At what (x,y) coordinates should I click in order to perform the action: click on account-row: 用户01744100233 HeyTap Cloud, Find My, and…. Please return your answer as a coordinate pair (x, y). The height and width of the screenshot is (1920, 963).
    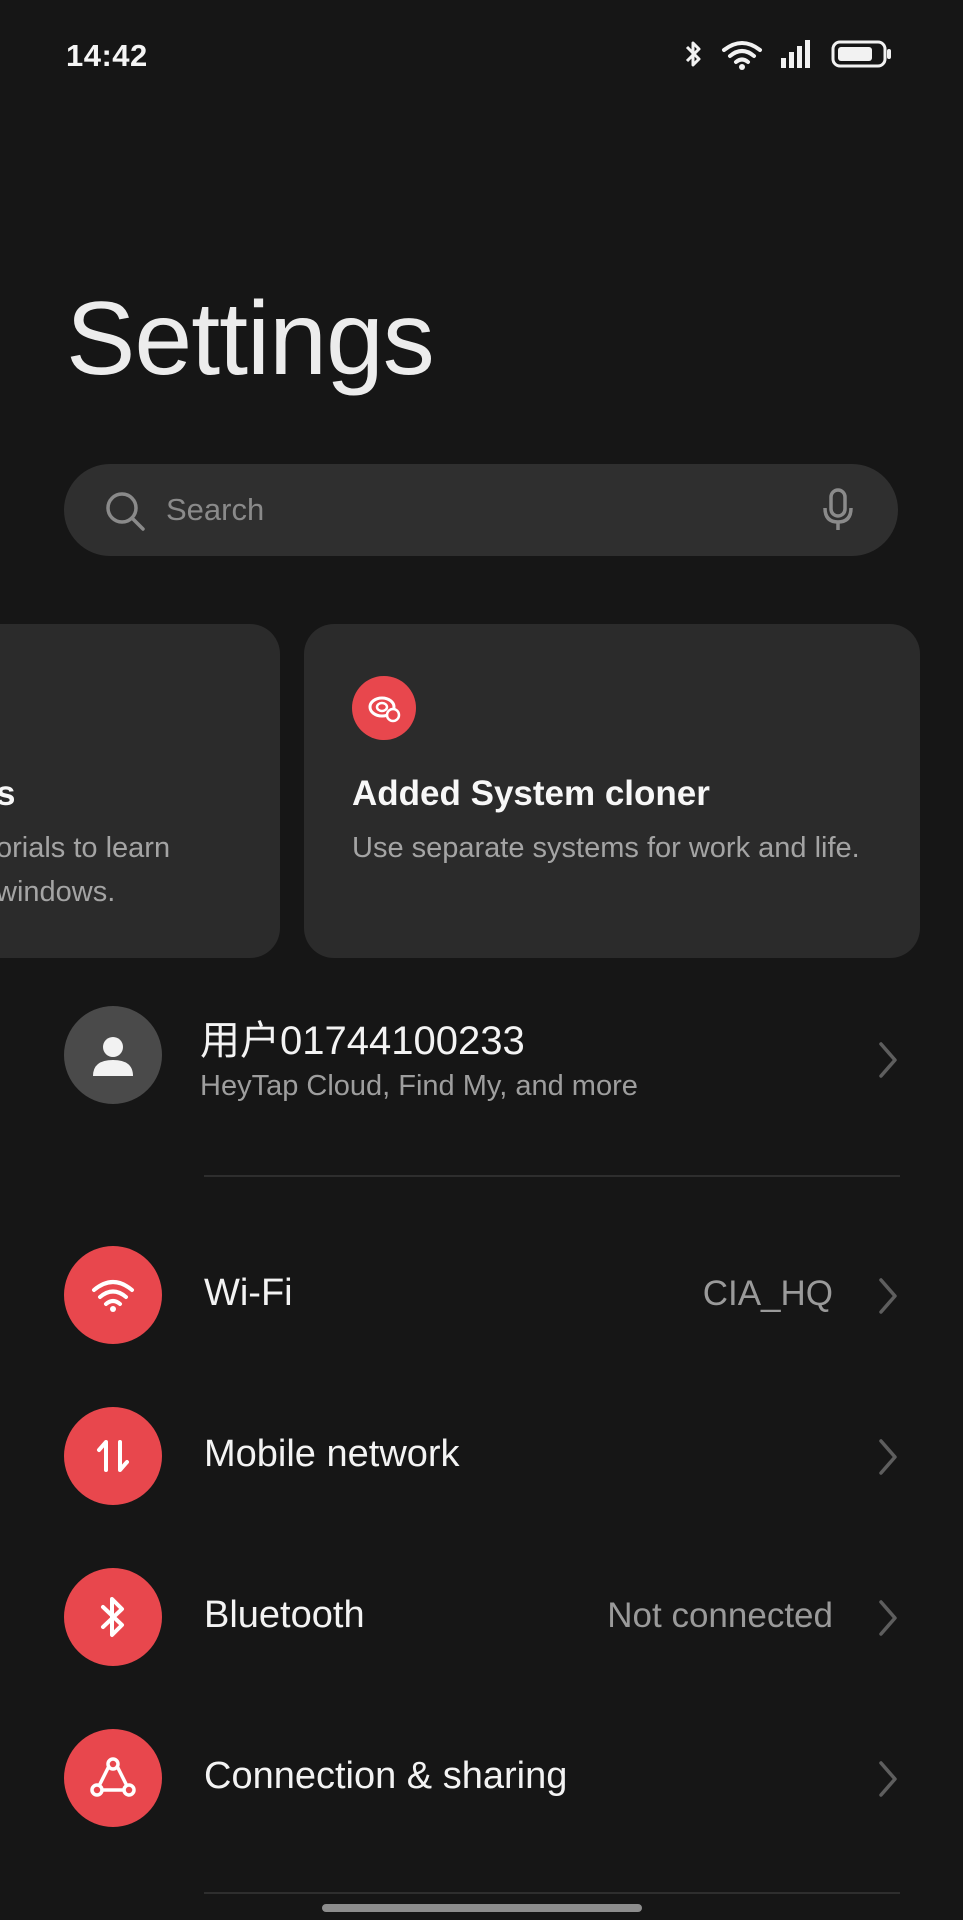
    Looking at the image, I should click on (481, 1060).